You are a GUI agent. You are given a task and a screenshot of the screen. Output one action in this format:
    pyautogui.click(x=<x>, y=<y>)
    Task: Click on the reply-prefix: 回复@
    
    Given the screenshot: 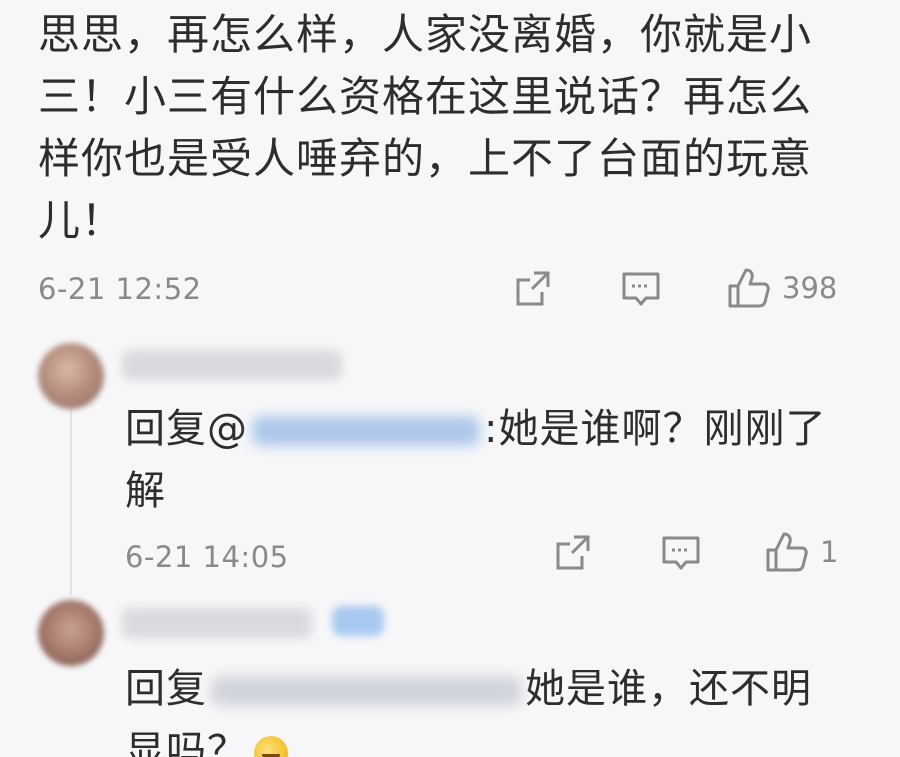 What is the action you would take?
    pyautogui.click(x=186, y=429)
    